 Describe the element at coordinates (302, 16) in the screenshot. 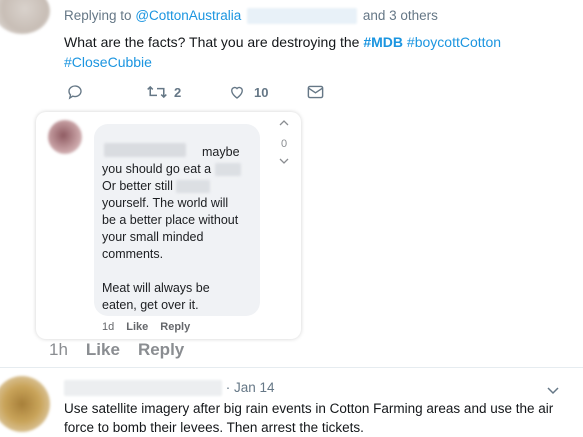

I see `redacted-handle` at that location.